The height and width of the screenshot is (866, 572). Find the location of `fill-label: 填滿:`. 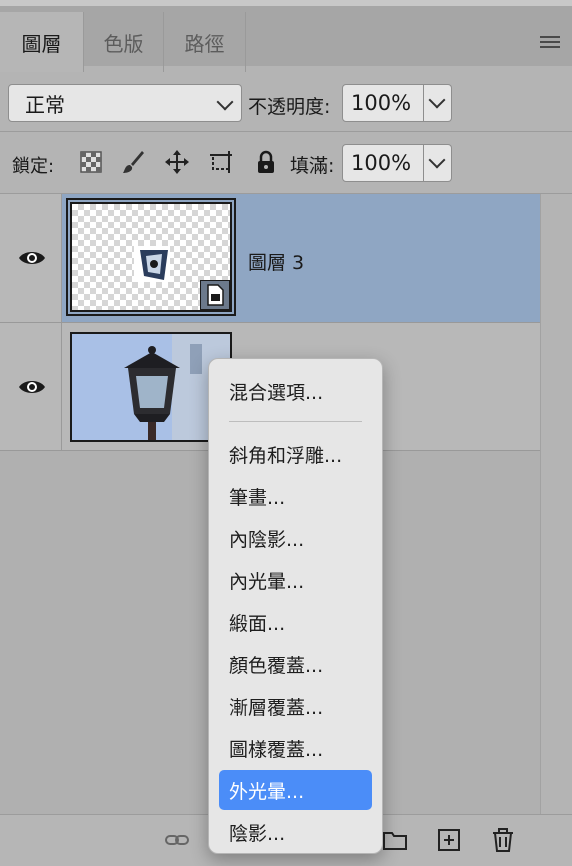

fill-label: 填滿: is located at coordinates (312, 166).